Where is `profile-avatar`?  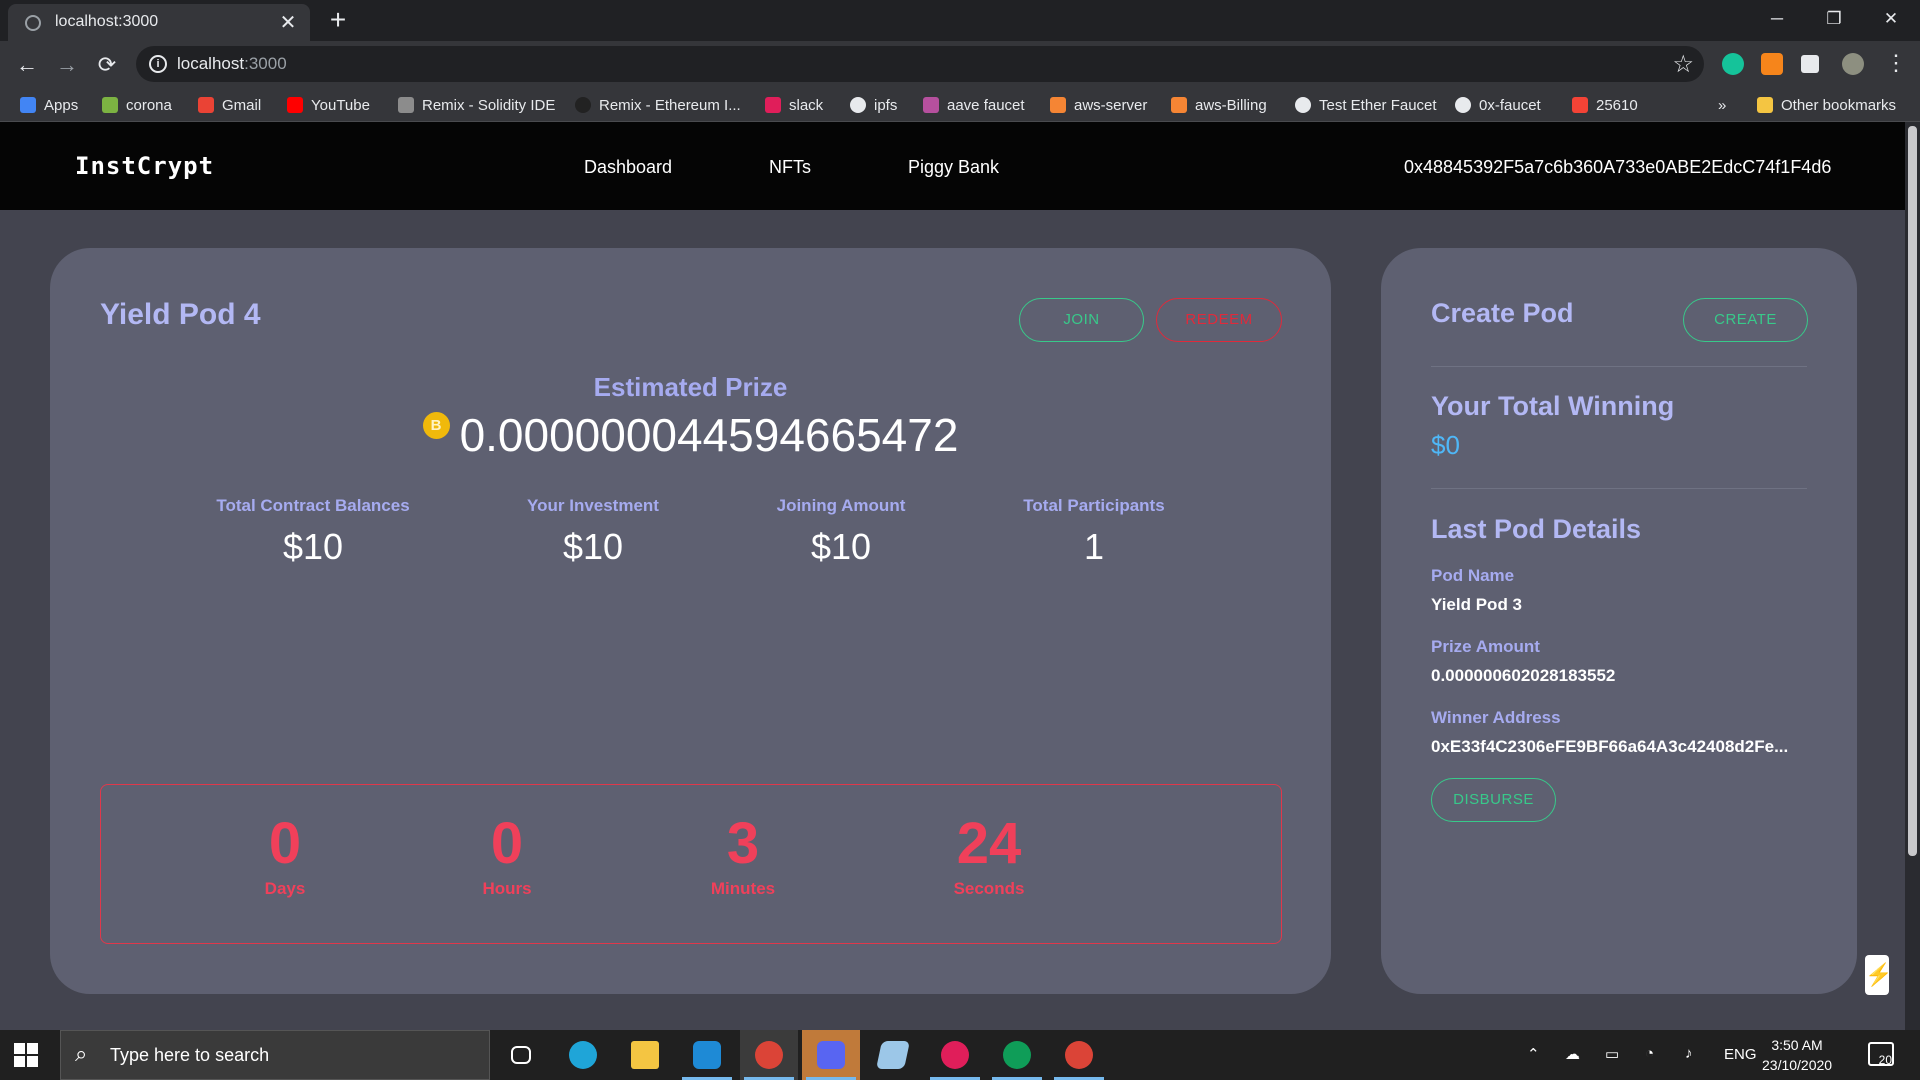
profile-avatar is located at coordinates (1853, 64).